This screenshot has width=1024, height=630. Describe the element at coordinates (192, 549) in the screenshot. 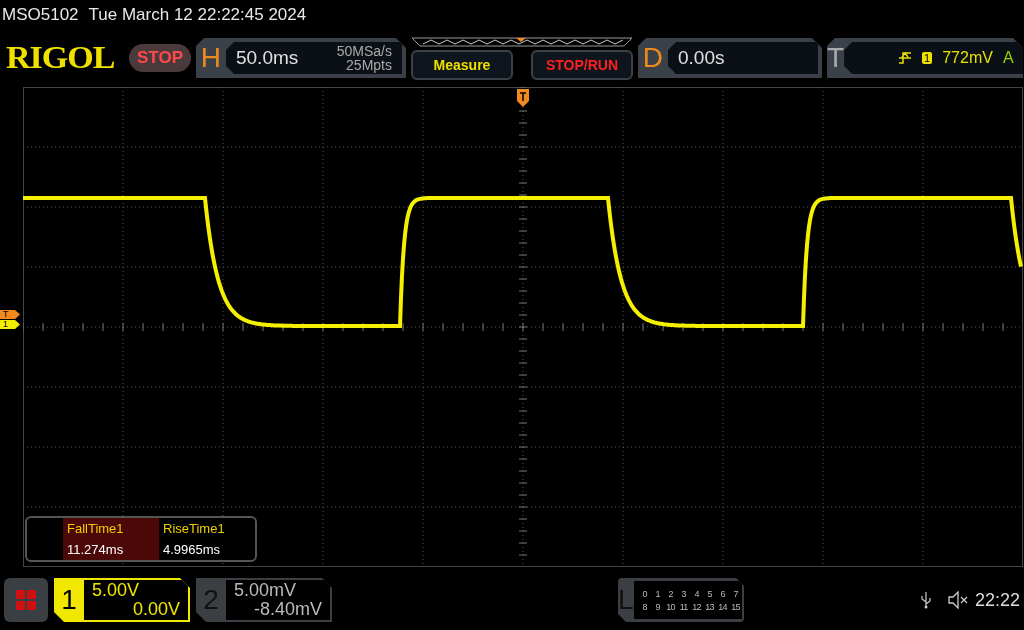

I see `measurement-value: 4.9965ms` at that location.